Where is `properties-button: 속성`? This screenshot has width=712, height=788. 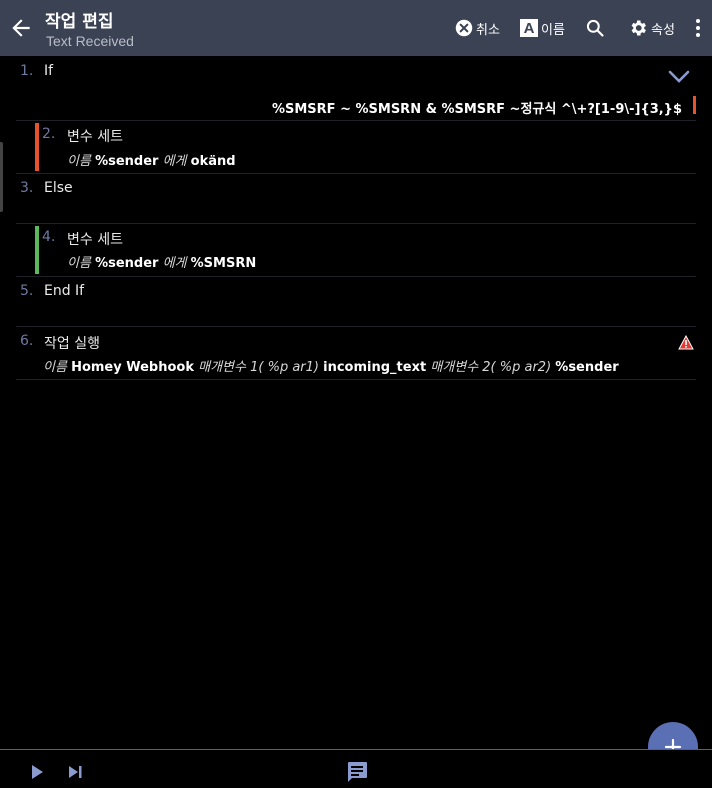 properties-button: 속성 is located at coordinates (651, 28).